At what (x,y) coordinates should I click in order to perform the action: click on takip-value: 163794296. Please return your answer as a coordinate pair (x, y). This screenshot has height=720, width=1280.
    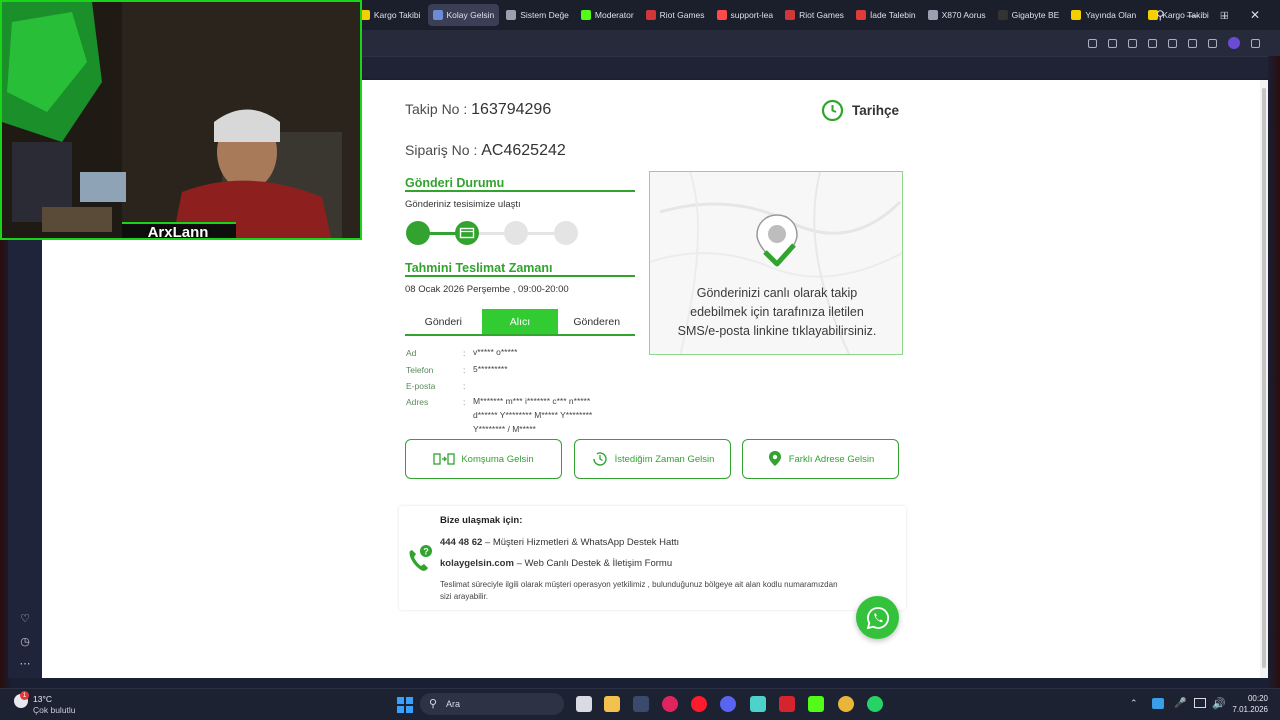
    Looking at the image, I should click on (511, 109).